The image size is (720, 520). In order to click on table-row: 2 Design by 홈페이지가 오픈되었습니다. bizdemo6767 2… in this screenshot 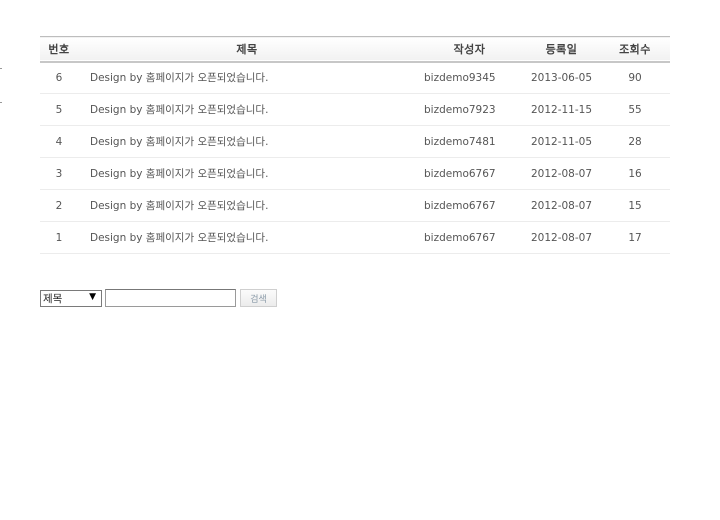, I will do `click(355, 206)`.